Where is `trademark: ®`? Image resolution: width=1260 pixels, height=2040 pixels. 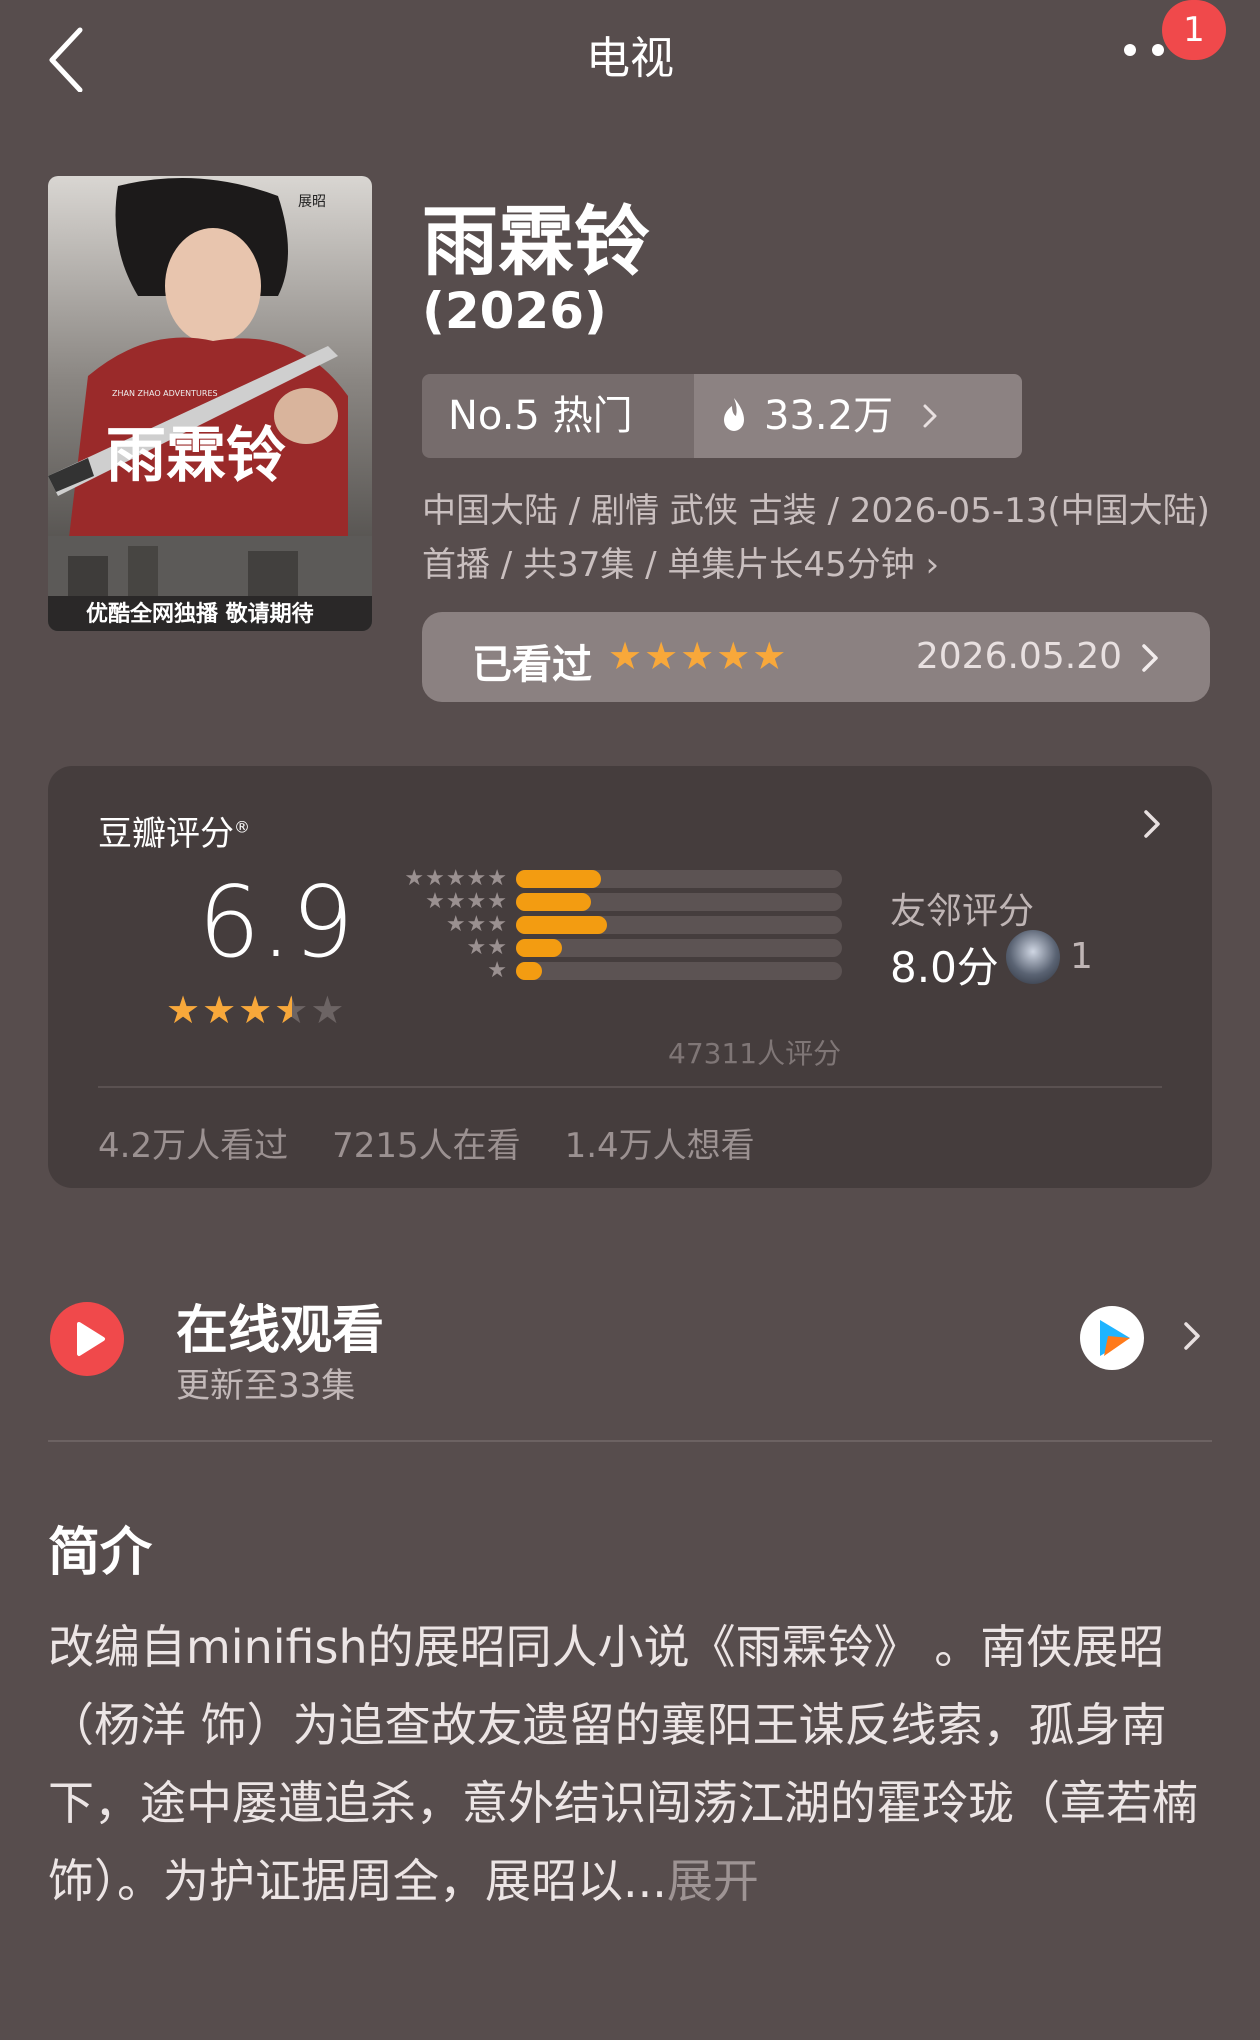
trademark: ® is located at coordinates (242, 827).